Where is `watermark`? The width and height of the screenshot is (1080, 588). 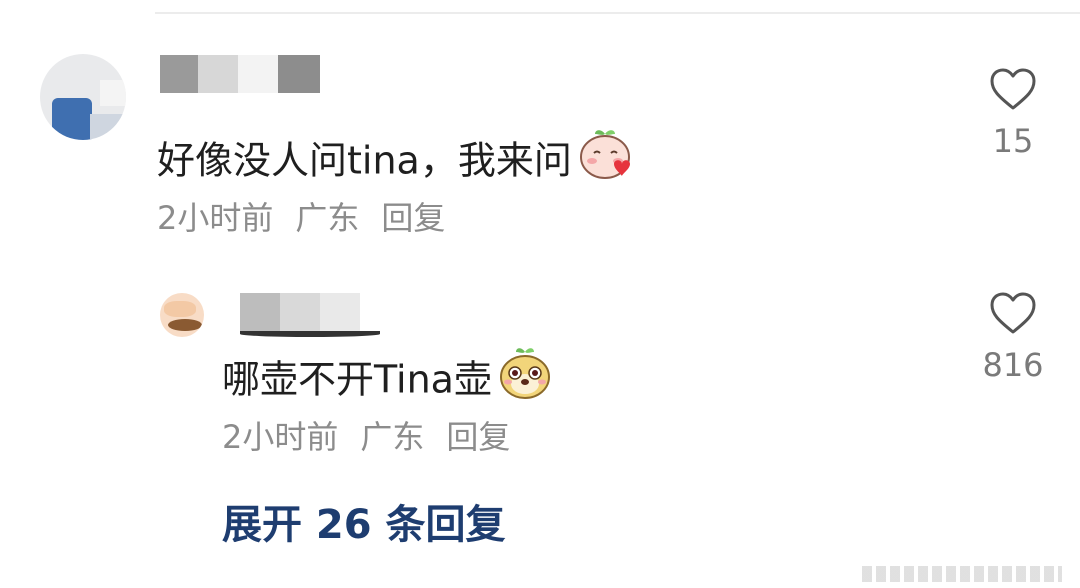 watermark is located at coordinates (962, 574).